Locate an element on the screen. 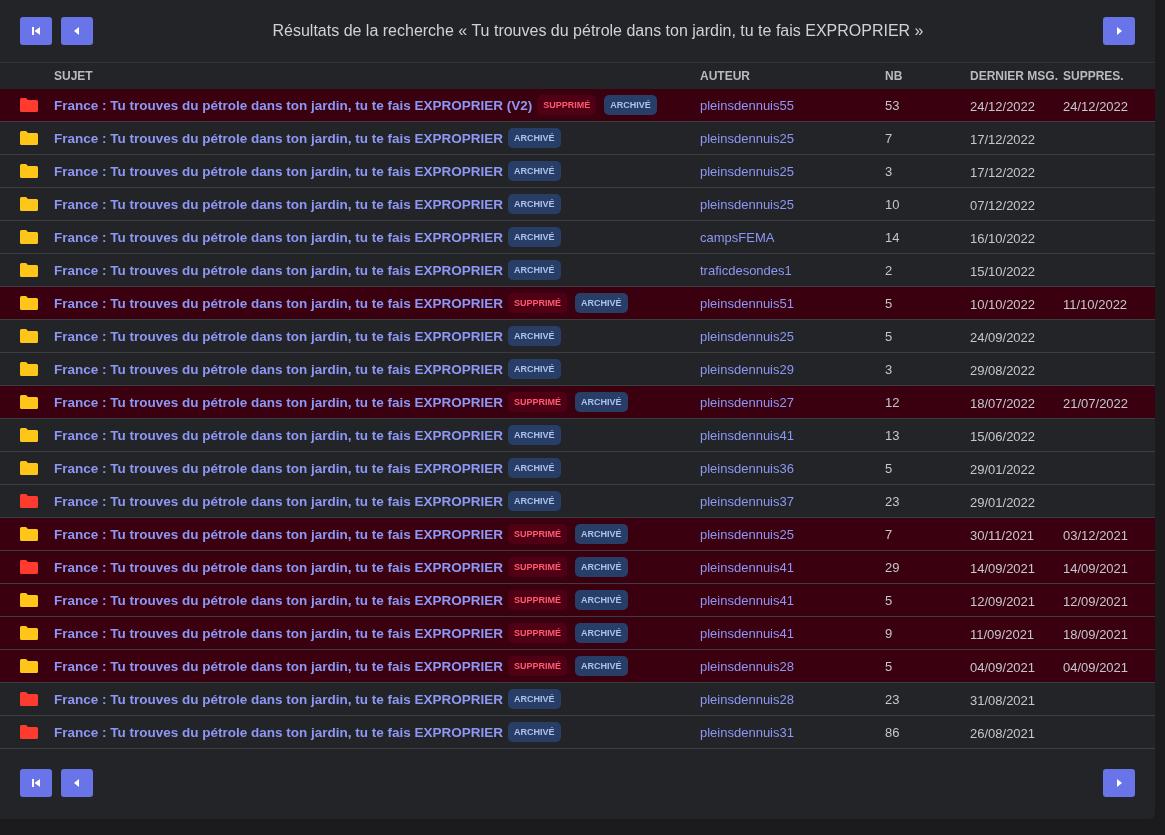 This screenshot has height=835, width=1165. column-header: SUJET is located at coordinates (74, 76).